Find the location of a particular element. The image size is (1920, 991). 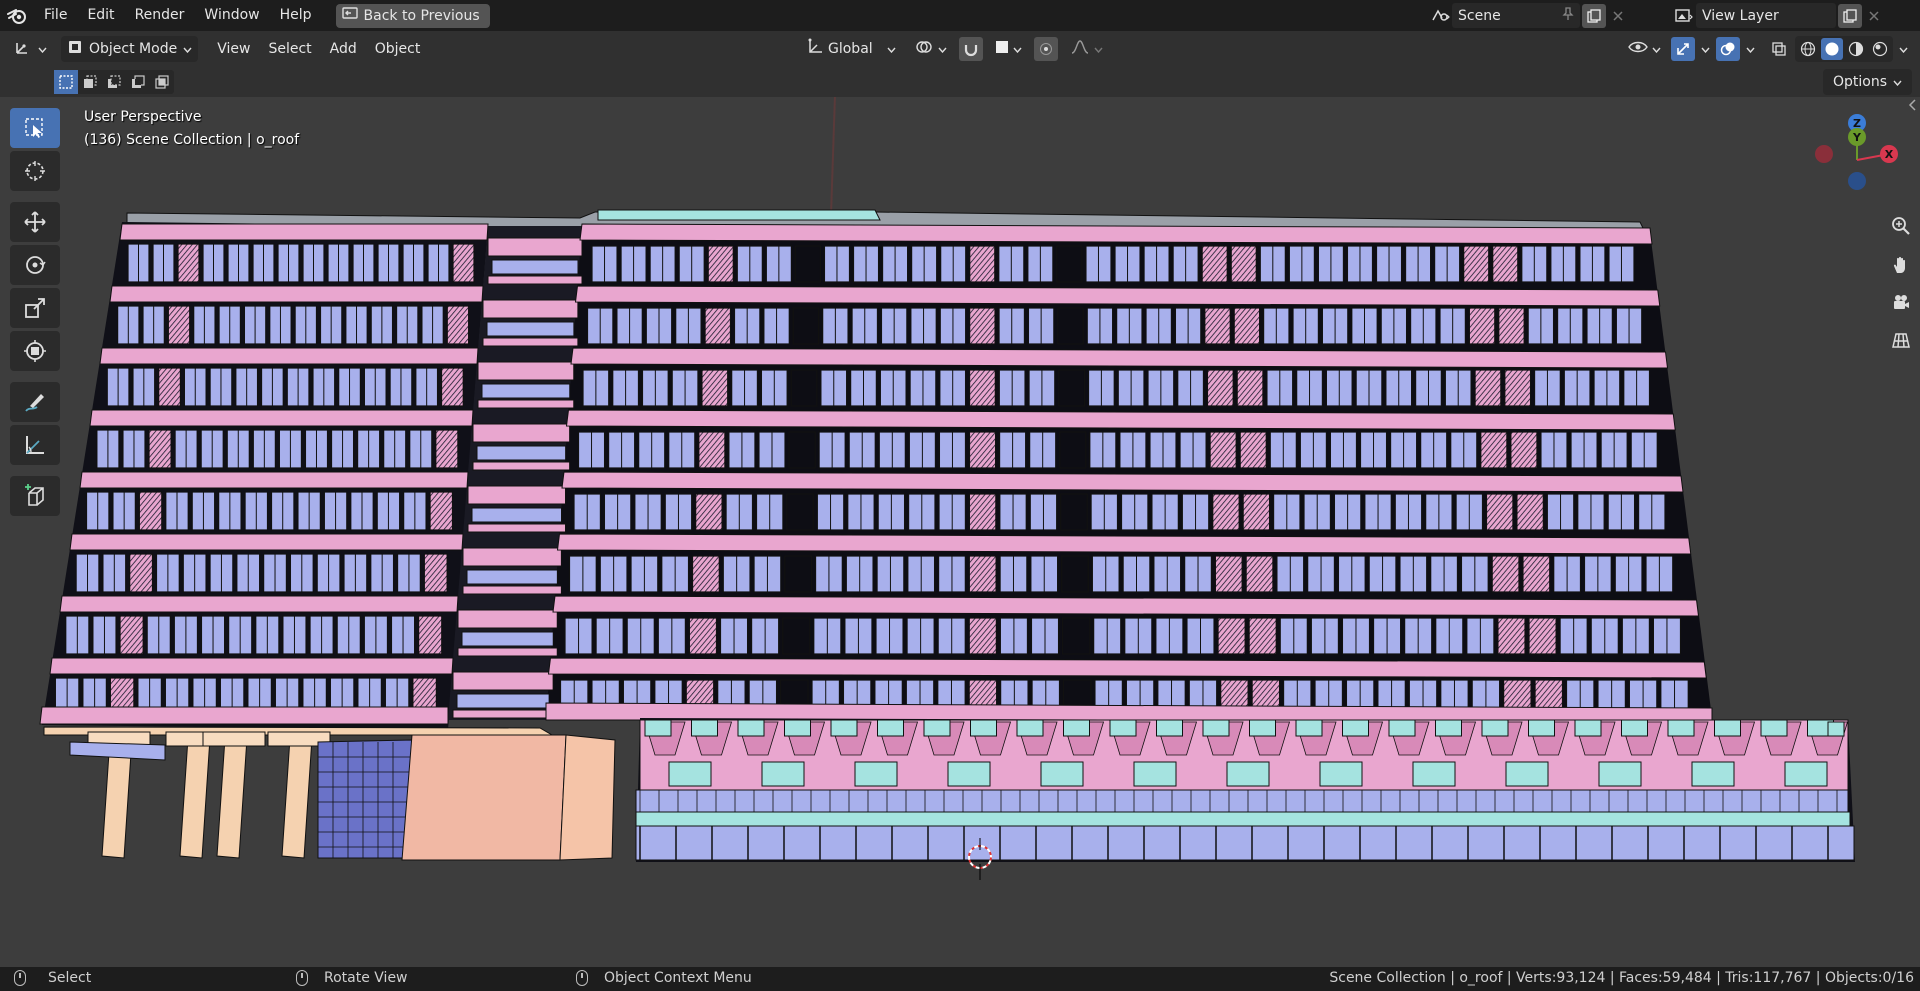

left-mouse-icon is located at coordinates (20, 978).